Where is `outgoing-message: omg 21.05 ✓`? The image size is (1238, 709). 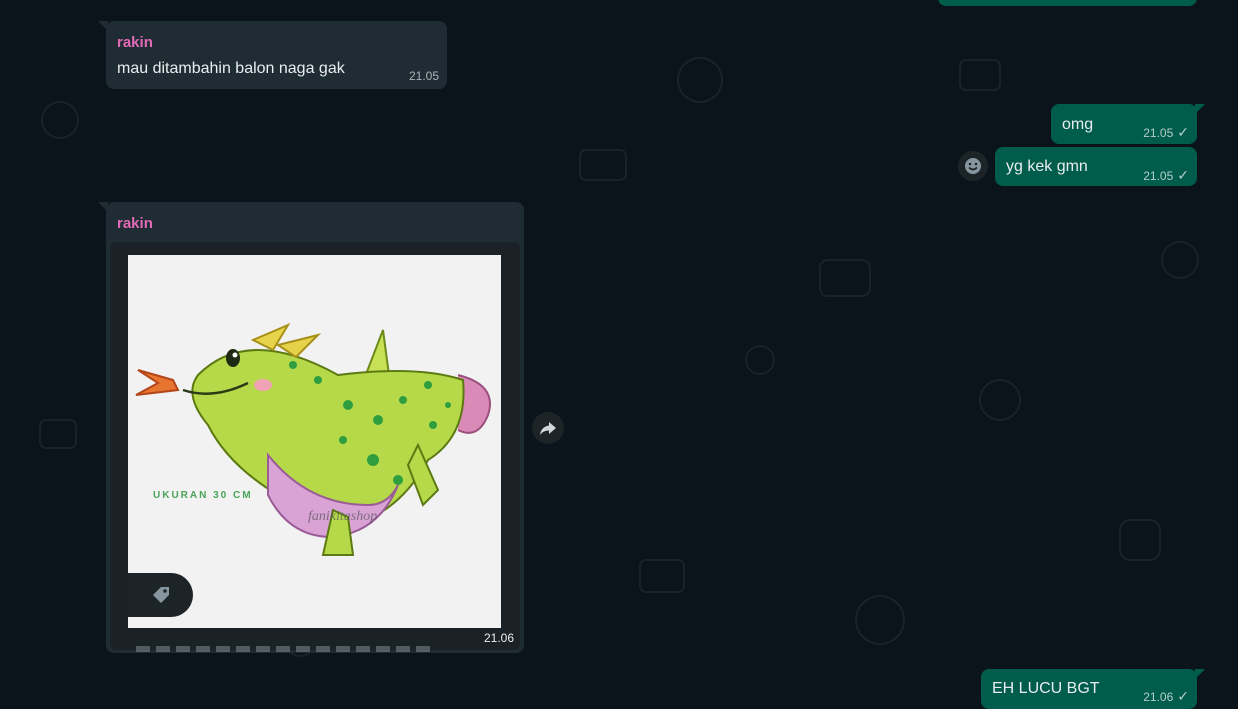
outgoing-message: omg 21.05 ✓ is located at coordinates (1128, 124).